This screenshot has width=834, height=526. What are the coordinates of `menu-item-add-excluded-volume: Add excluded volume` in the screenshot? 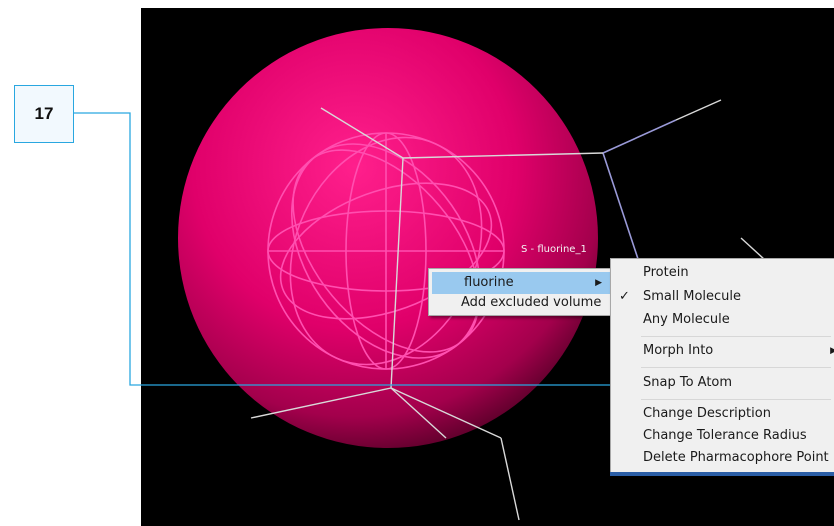 It's located at (521, 303).